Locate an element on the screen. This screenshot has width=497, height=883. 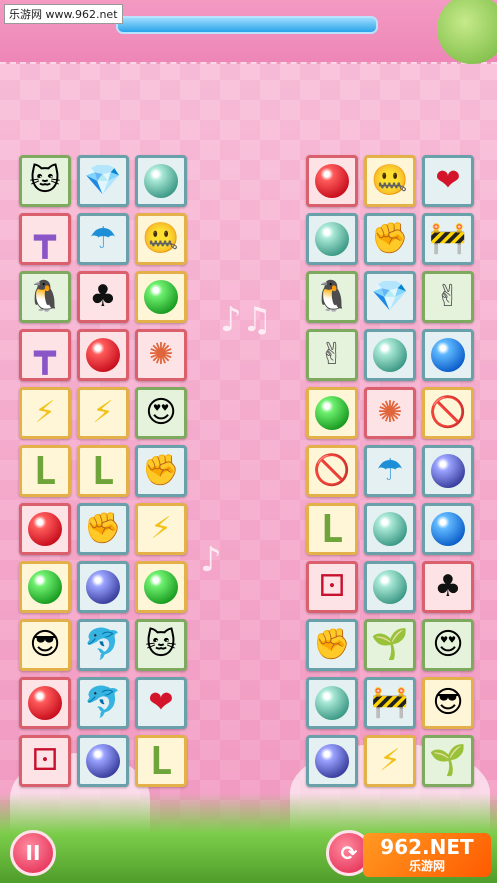
pause-button: II is located at coordinates (33, 853).